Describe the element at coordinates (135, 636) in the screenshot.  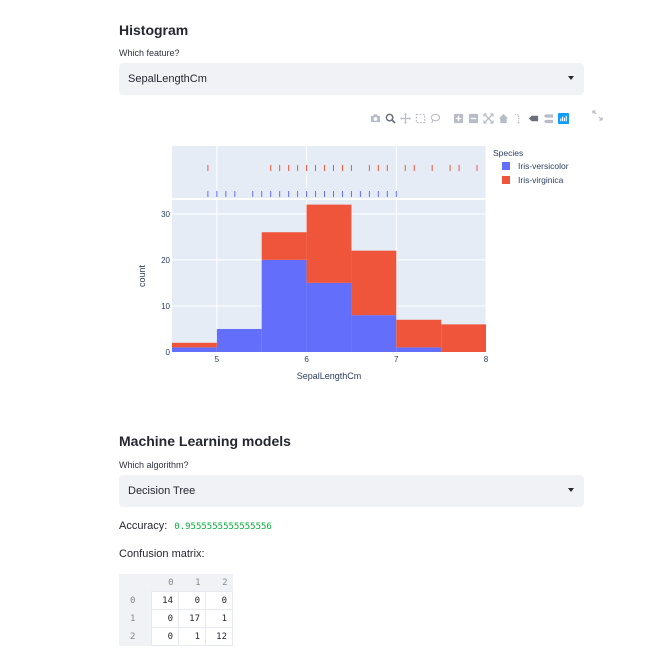
I see `row-index: 2` at that location.